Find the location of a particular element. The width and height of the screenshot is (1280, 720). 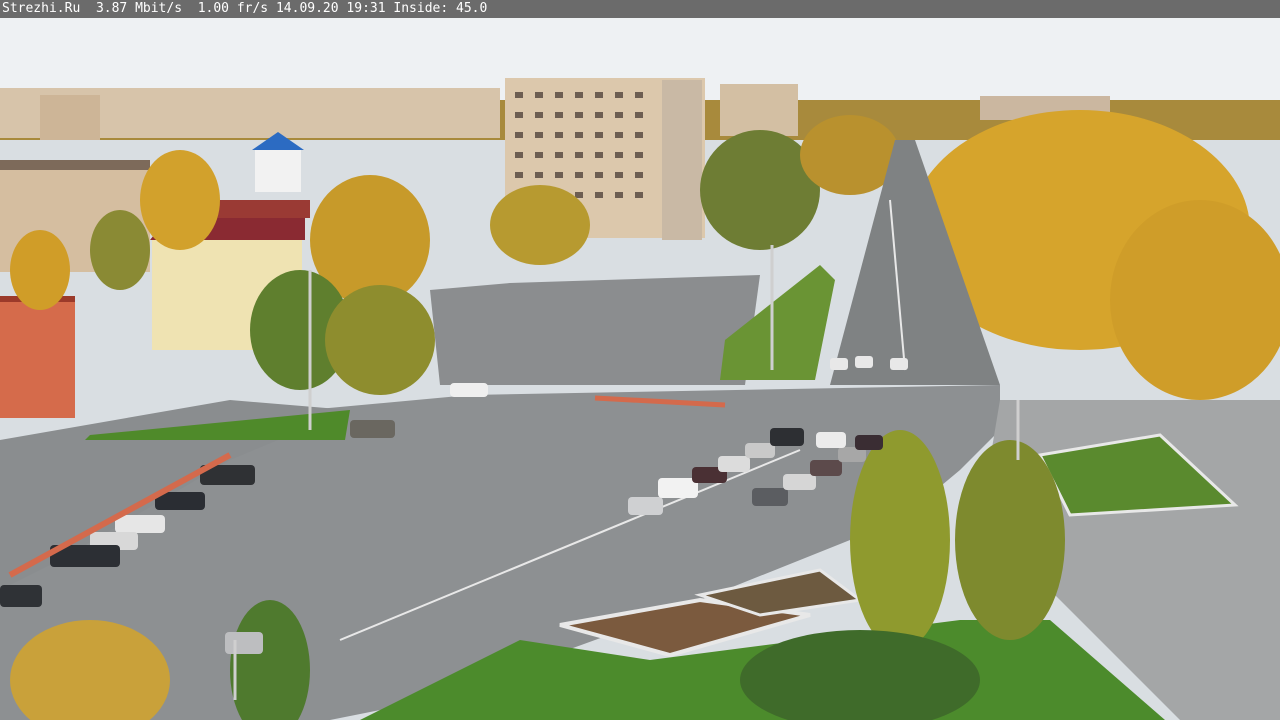

overlay-date: 14.09.20 is located at coordinates (307, 8).